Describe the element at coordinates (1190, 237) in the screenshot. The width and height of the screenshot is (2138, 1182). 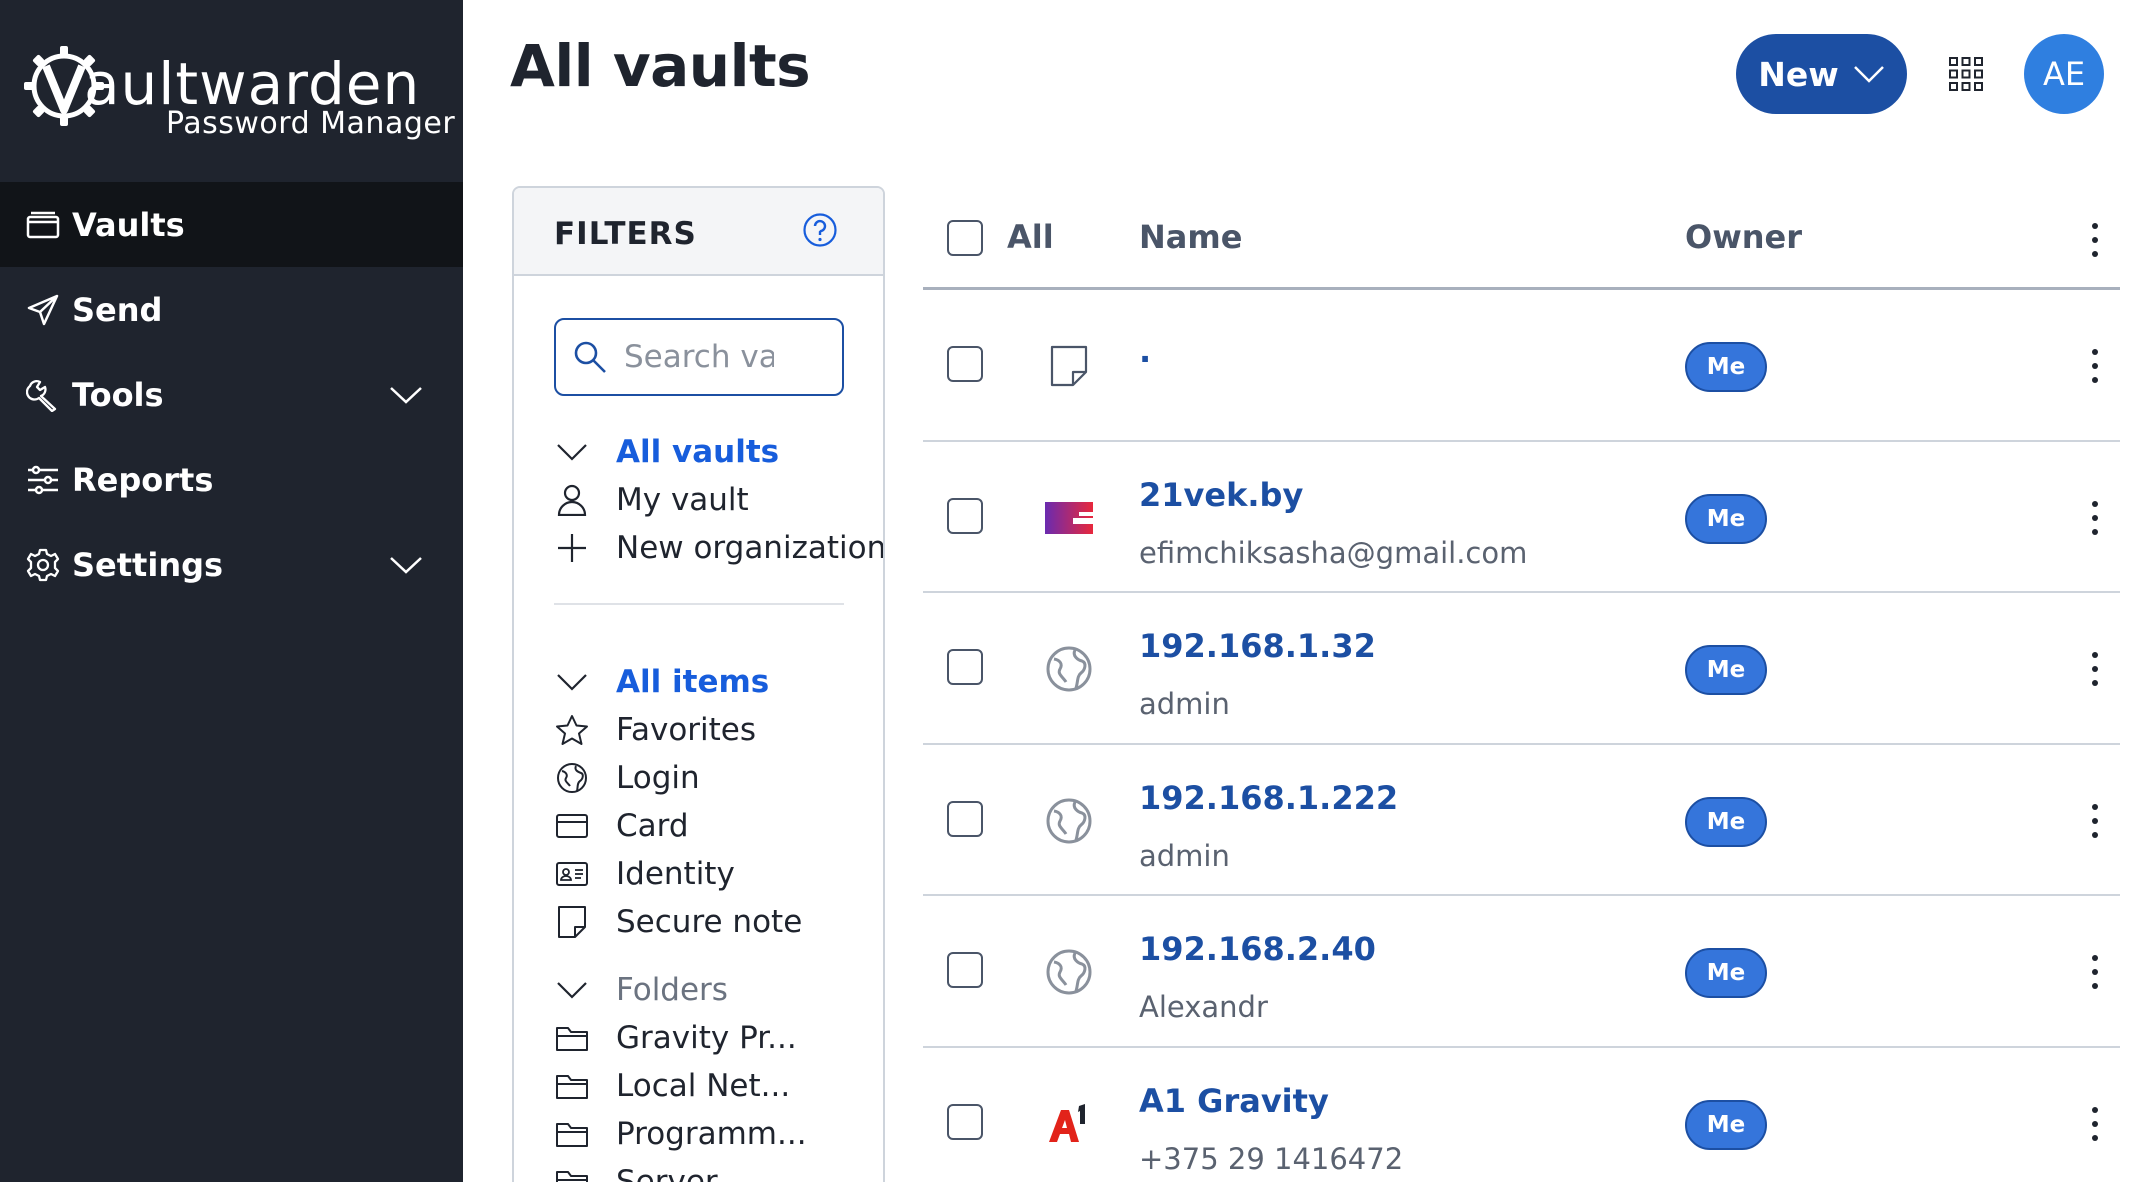
I see `column-header-name: Name` at that location.